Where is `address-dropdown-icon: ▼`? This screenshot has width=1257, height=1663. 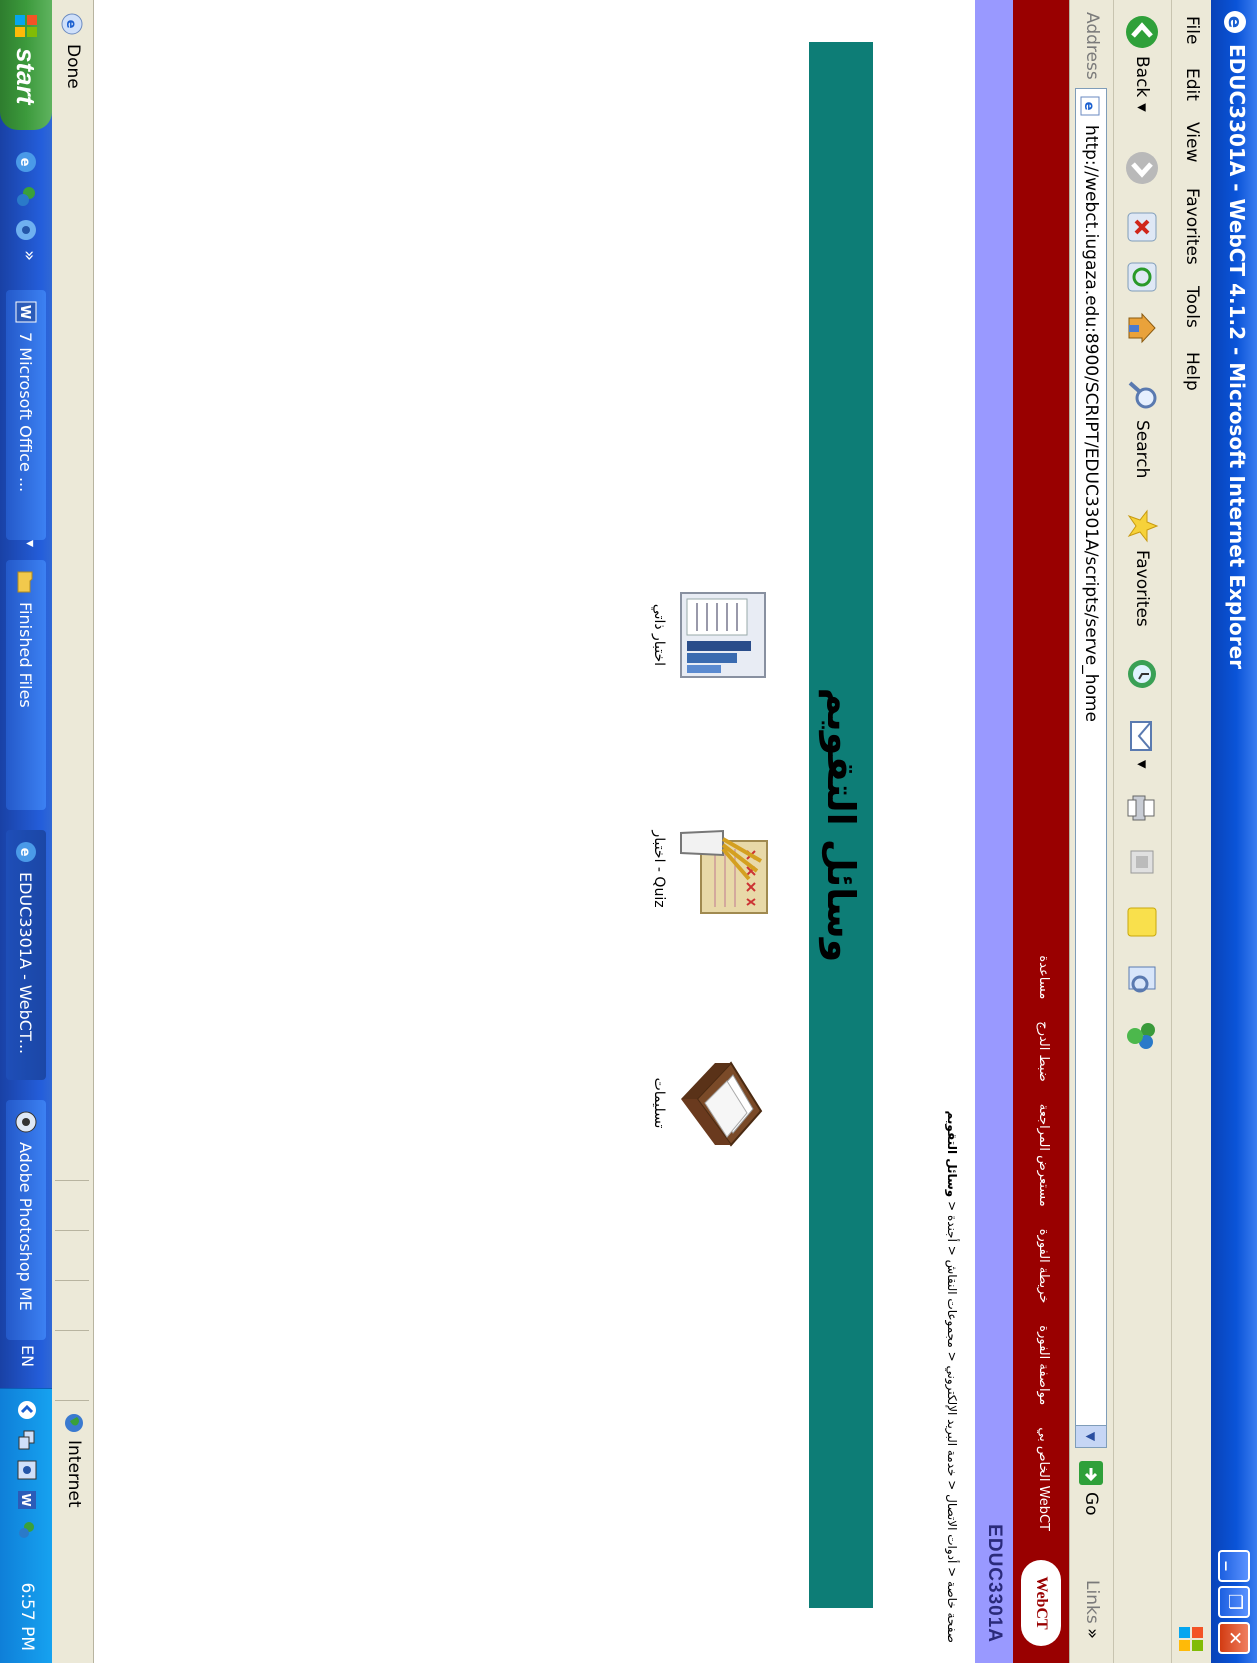
address-dropdown-icon: ▼ is located at coordinates (1091, 1436).